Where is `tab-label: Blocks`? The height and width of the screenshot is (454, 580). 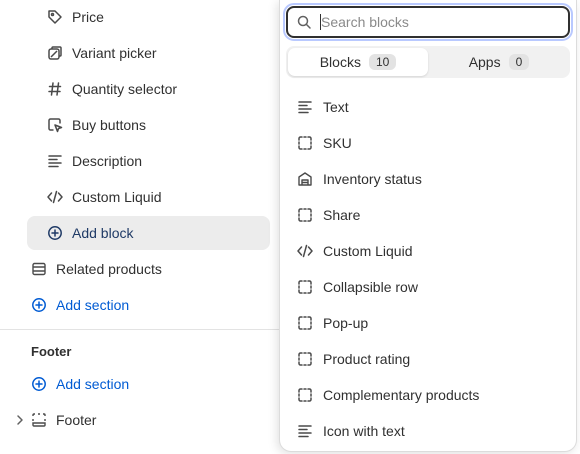
tab-label: Blocks is located at coordinates (340, 62).